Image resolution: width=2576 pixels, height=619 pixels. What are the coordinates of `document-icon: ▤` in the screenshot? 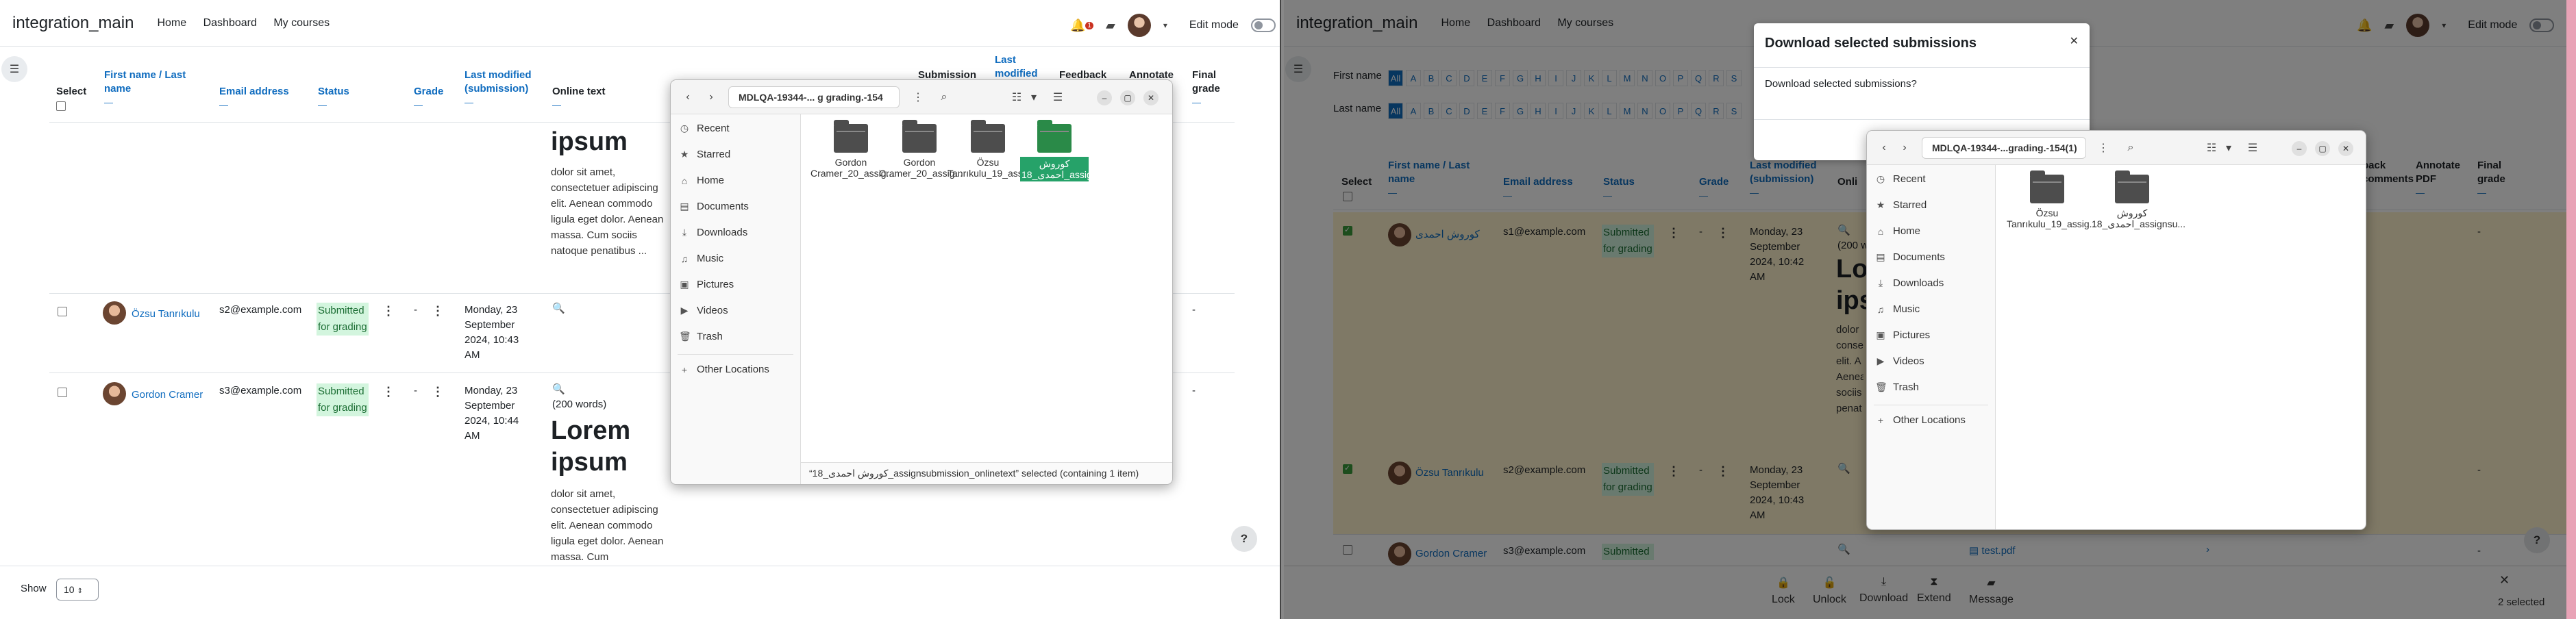 It's located at (1880, 256).